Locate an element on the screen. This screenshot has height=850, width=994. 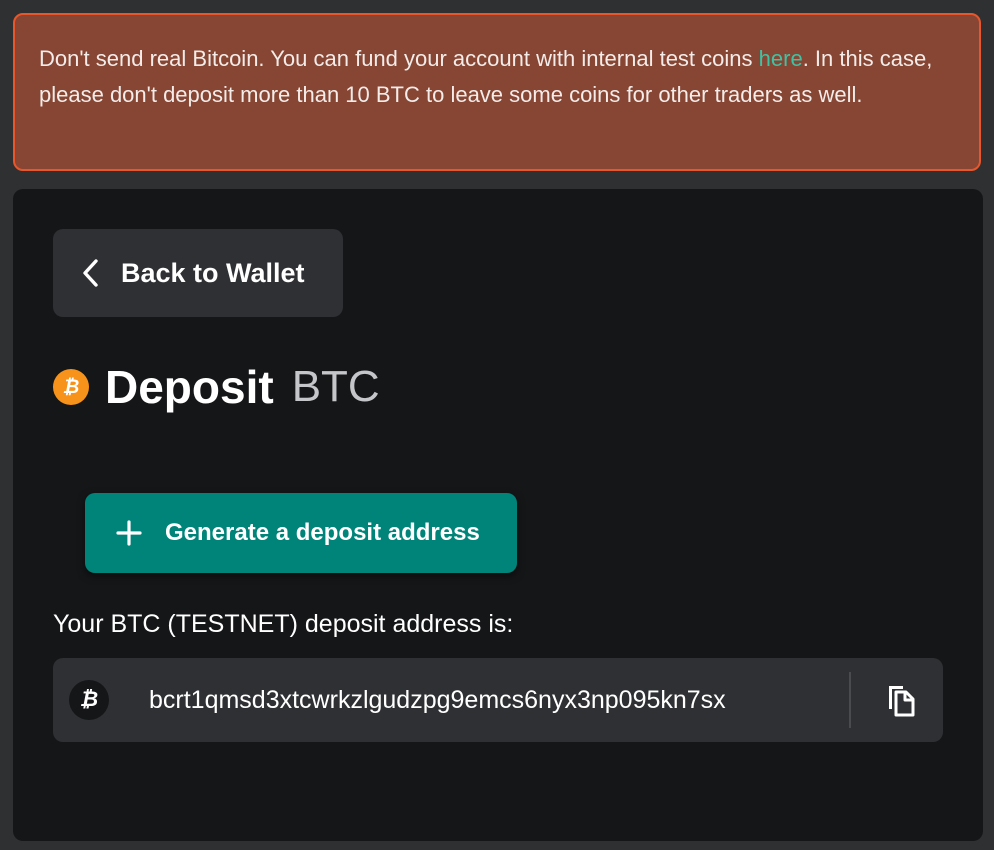
page-title-currency: BTC is located at coordinates (335, 386).